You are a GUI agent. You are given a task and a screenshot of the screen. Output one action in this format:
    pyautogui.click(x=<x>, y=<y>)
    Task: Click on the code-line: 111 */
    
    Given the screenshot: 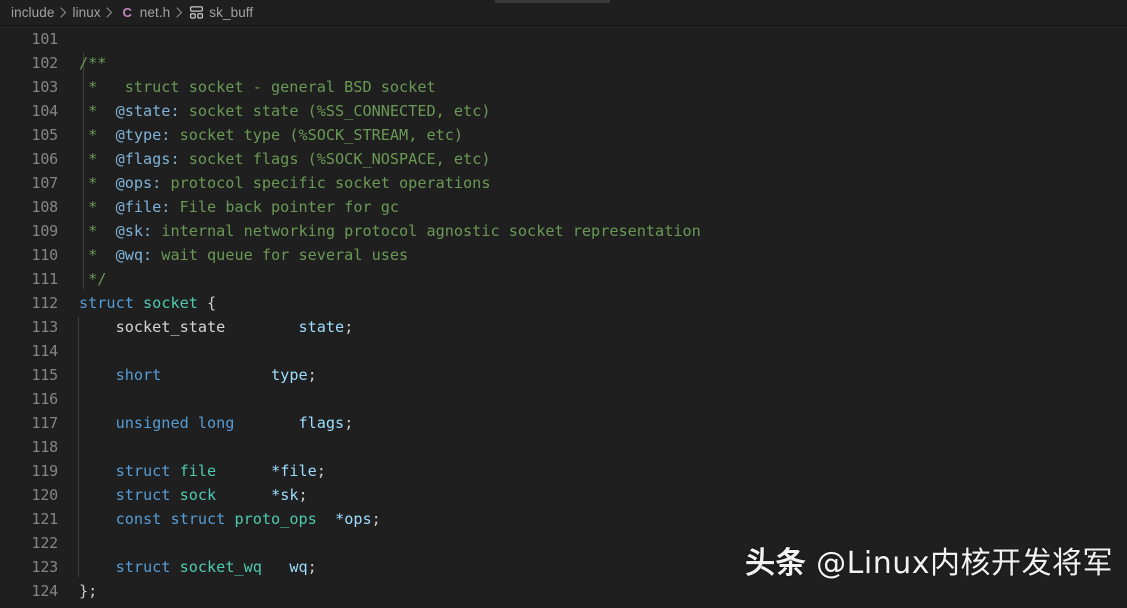 What is the action you would take?
    pyautogui.click(x=563, y=279)
    